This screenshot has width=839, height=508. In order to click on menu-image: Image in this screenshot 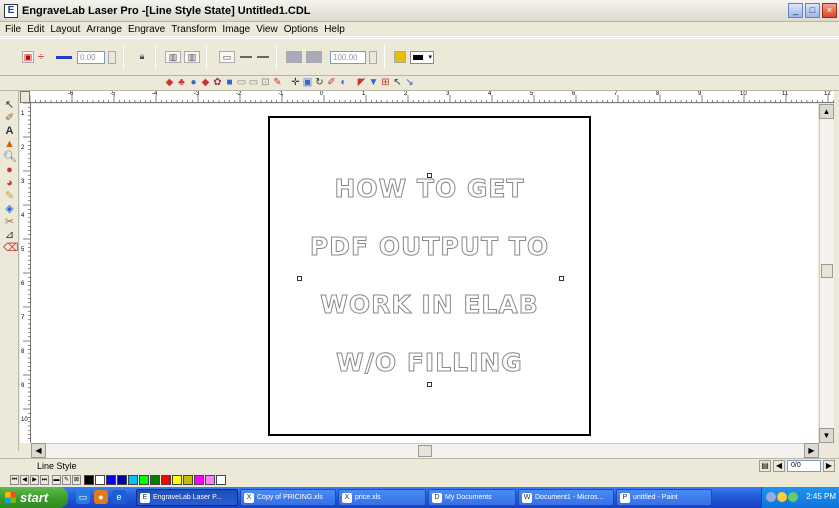, I will do `click(236, 29)`.